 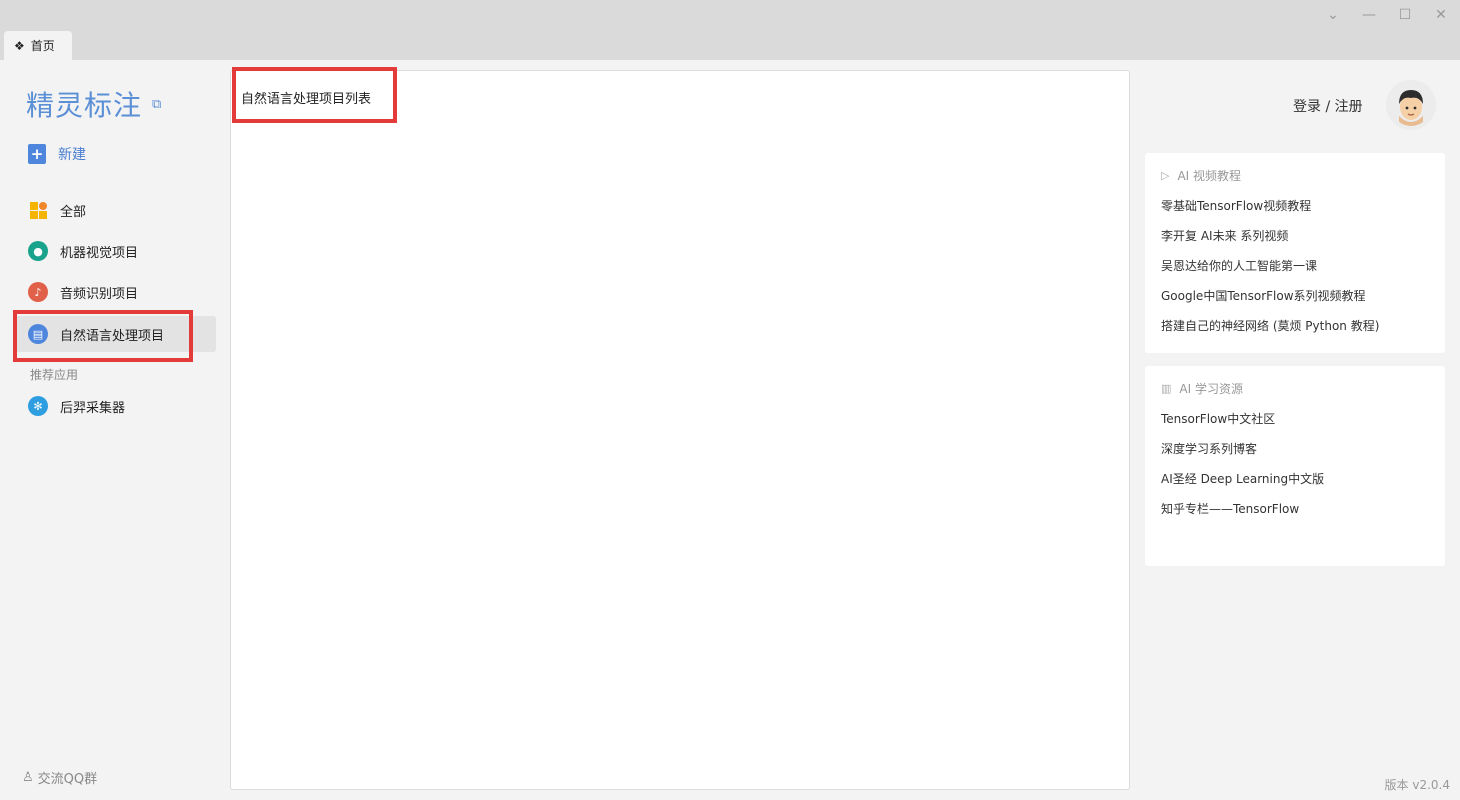 I want to click on qq-group-link: ♙ 交流QQ群, so click(x=59, y=777).